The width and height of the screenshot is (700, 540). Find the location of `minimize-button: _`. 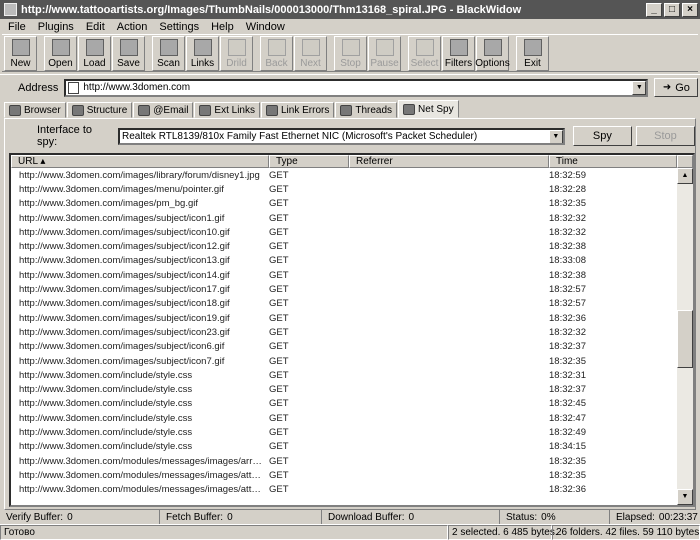

minimize-button: _ is located at coordinates (654, 9).